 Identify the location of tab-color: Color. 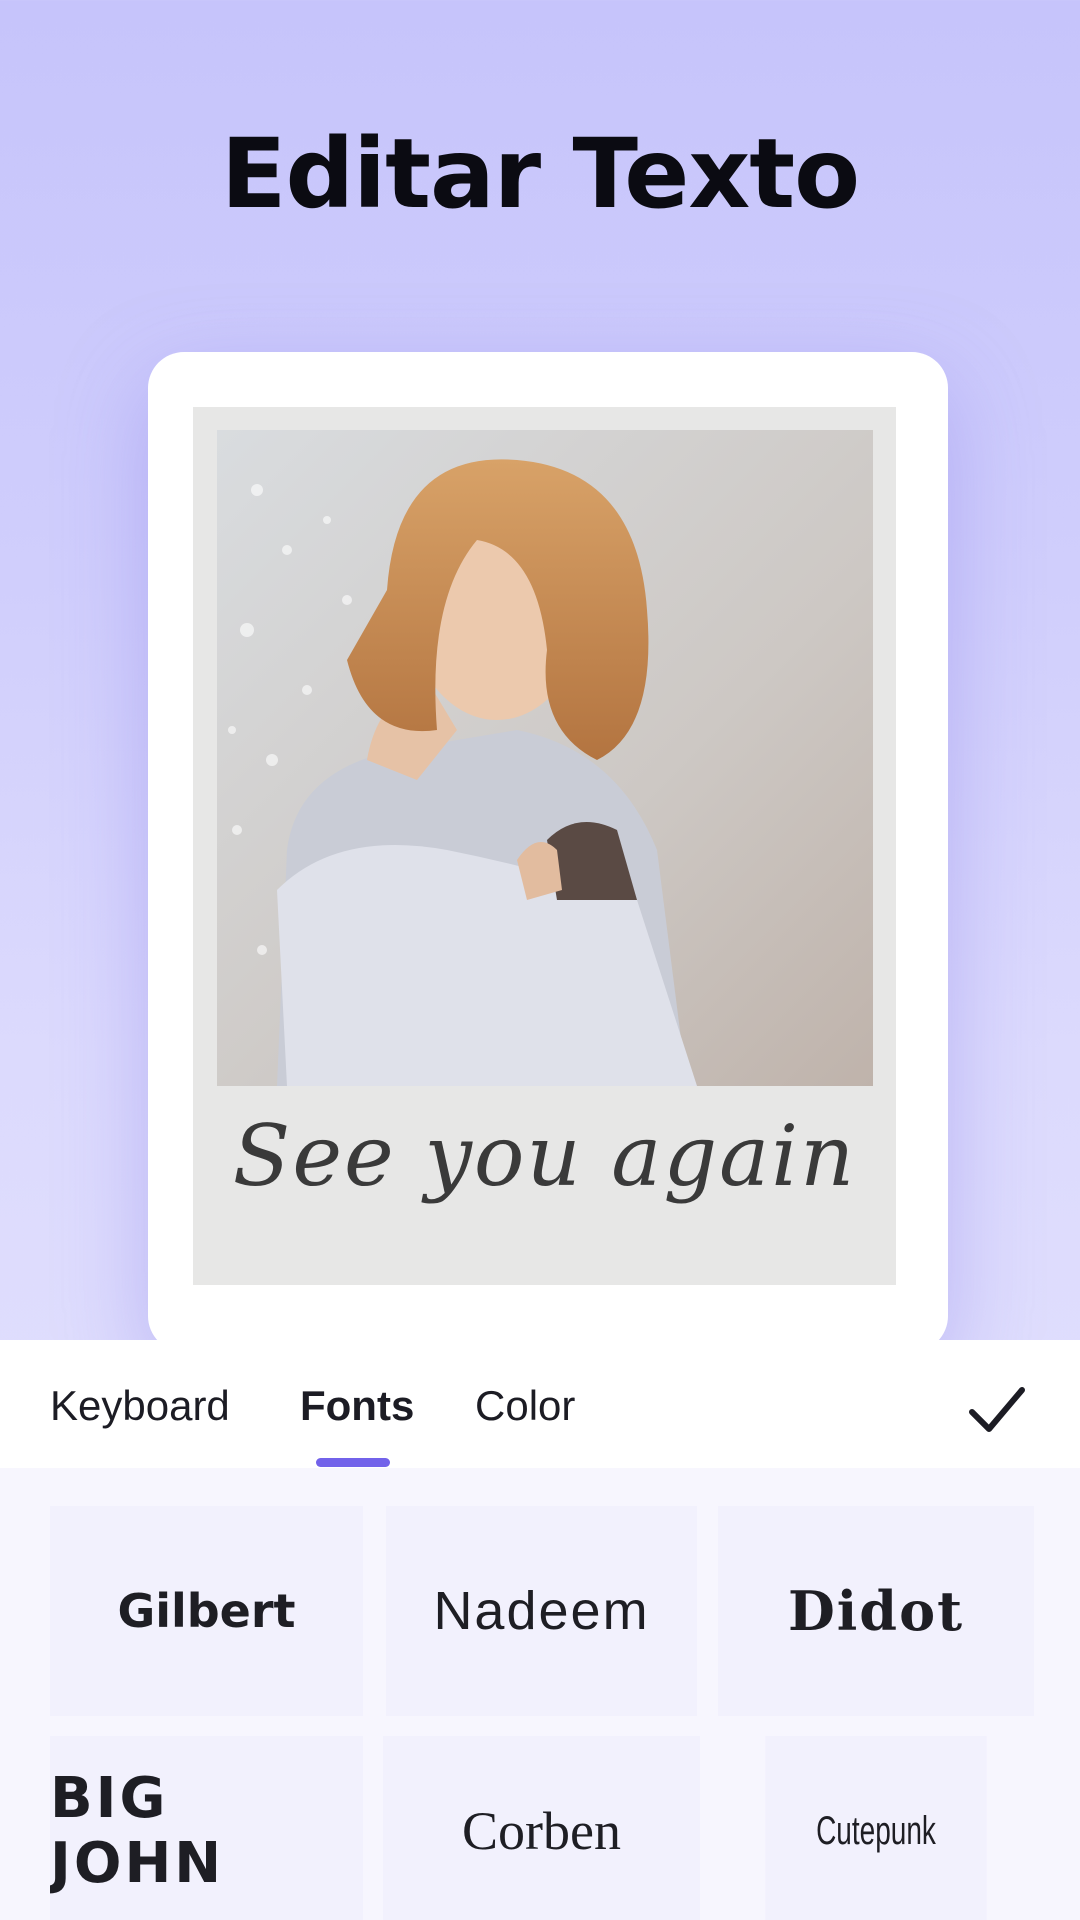
(525, 1406).